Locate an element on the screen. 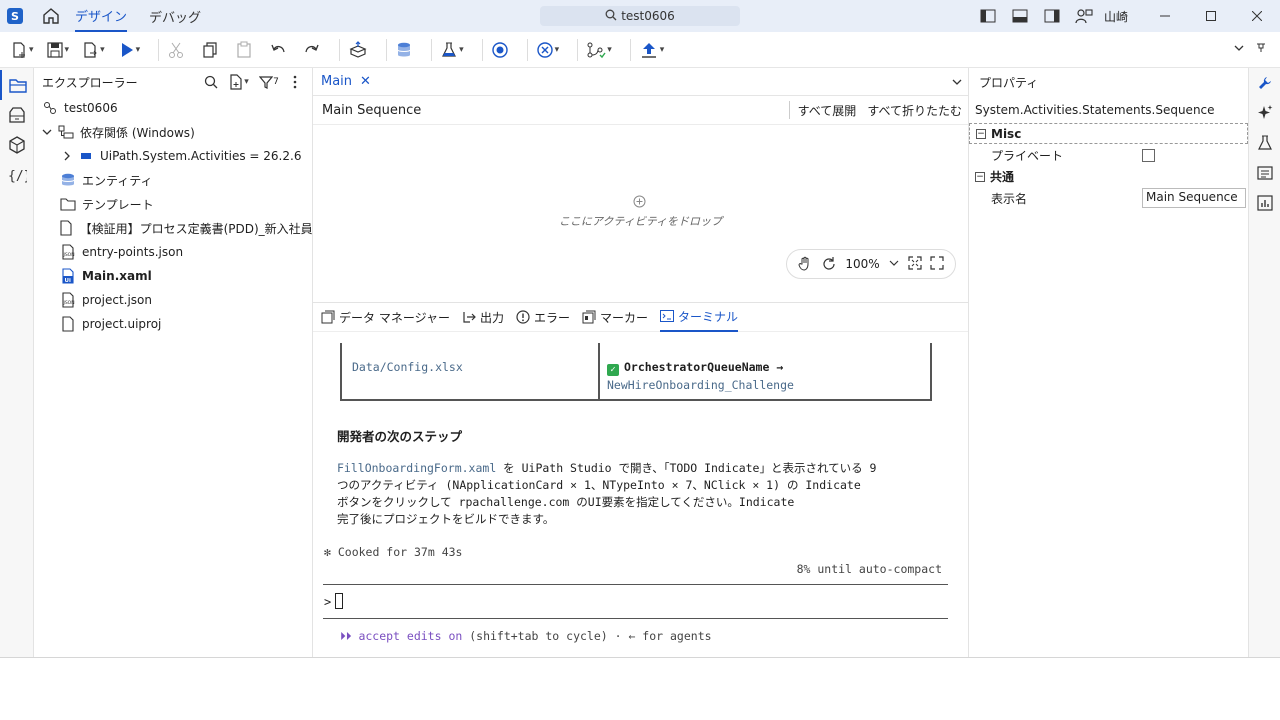  collapse-all-link: すべて折りたたむ is located at coordinates (914, 110).